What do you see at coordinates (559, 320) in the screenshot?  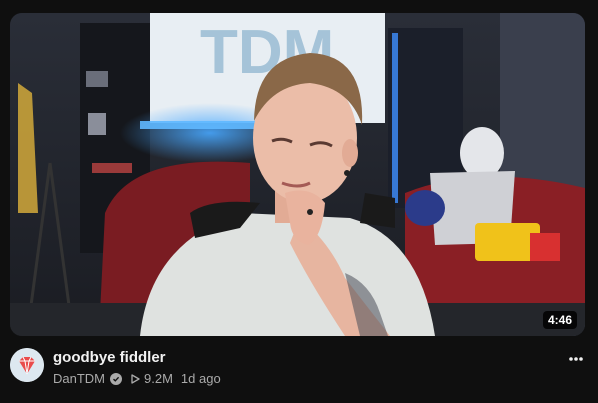 I see `duration-badge: 4:46` at bounding box center [559, 320].